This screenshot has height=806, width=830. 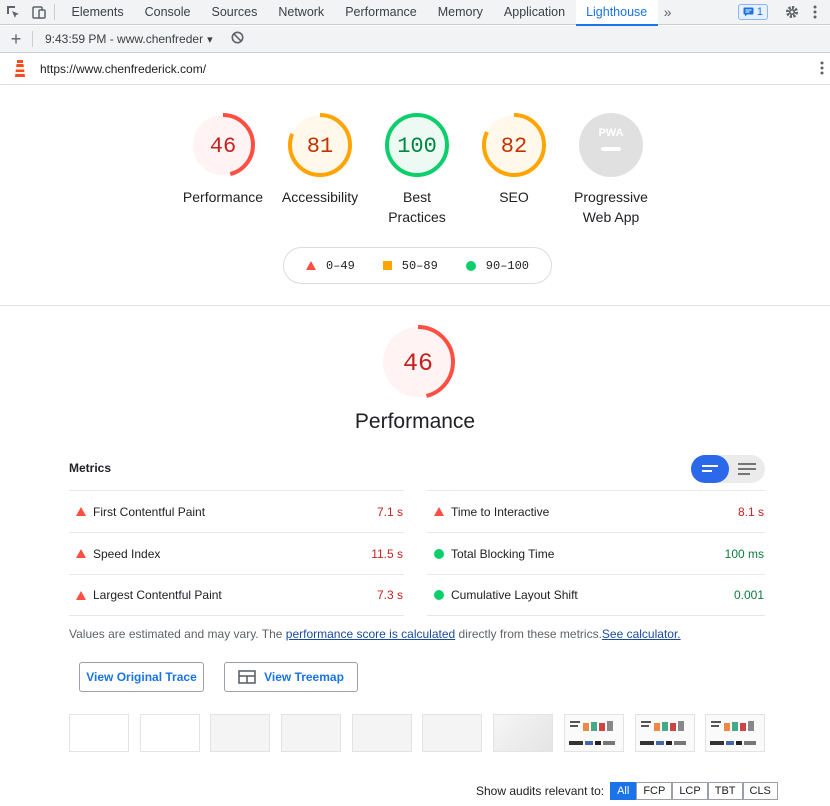 What do you see at coordinates (320, 146) in the screenshot?
I see `accessibility-score: 81` at bounding box center [320, 146].